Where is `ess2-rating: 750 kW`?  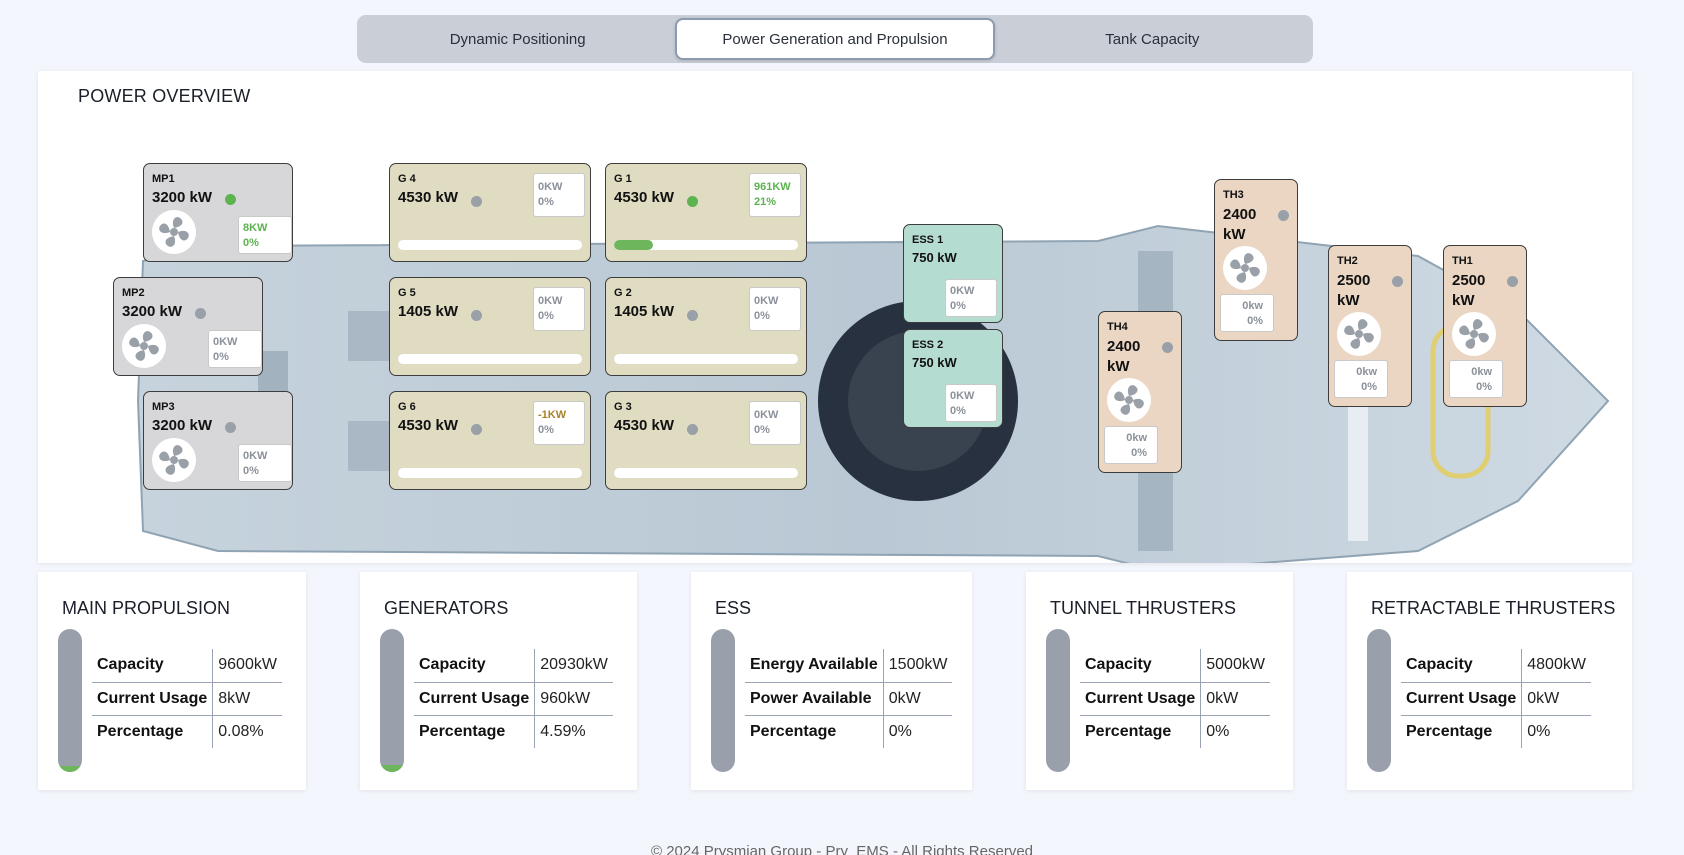 ess2-rating: 750 kW is located at coordinates (934, 362).